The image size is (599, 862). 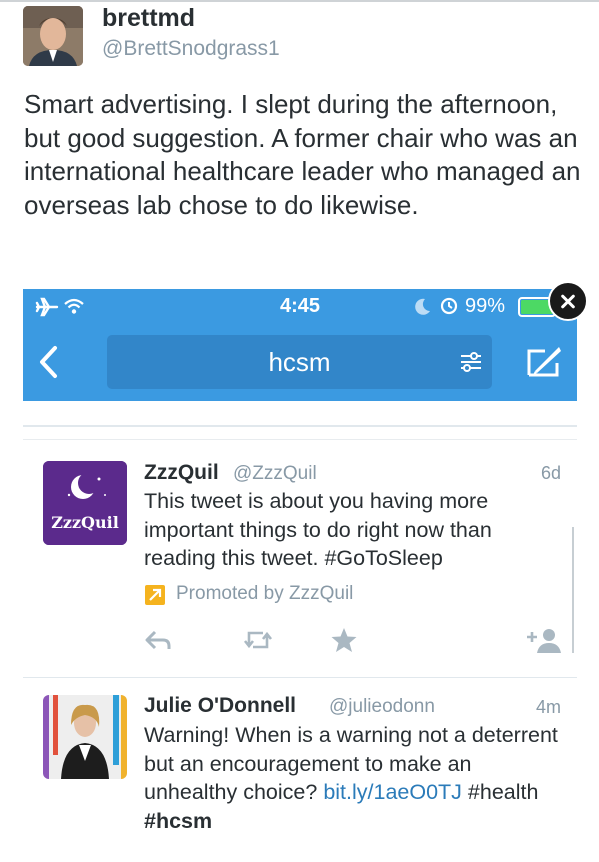 What do you see at coordinates (503, 792) in the screenshot?
I see `hashtag-health: #health` at bounding box center [503, 792].